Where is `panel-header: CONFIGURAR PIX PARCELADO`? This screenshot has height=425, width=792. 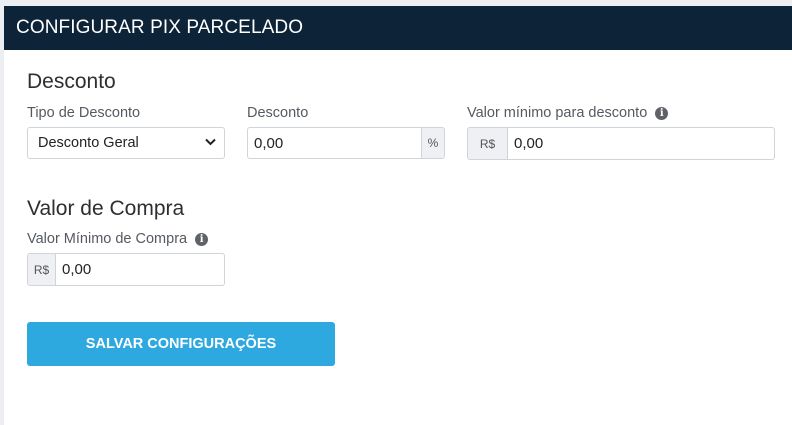 panel-header: CONFIGURAR PIX PARCELADO is located at coordinates (398, 28).